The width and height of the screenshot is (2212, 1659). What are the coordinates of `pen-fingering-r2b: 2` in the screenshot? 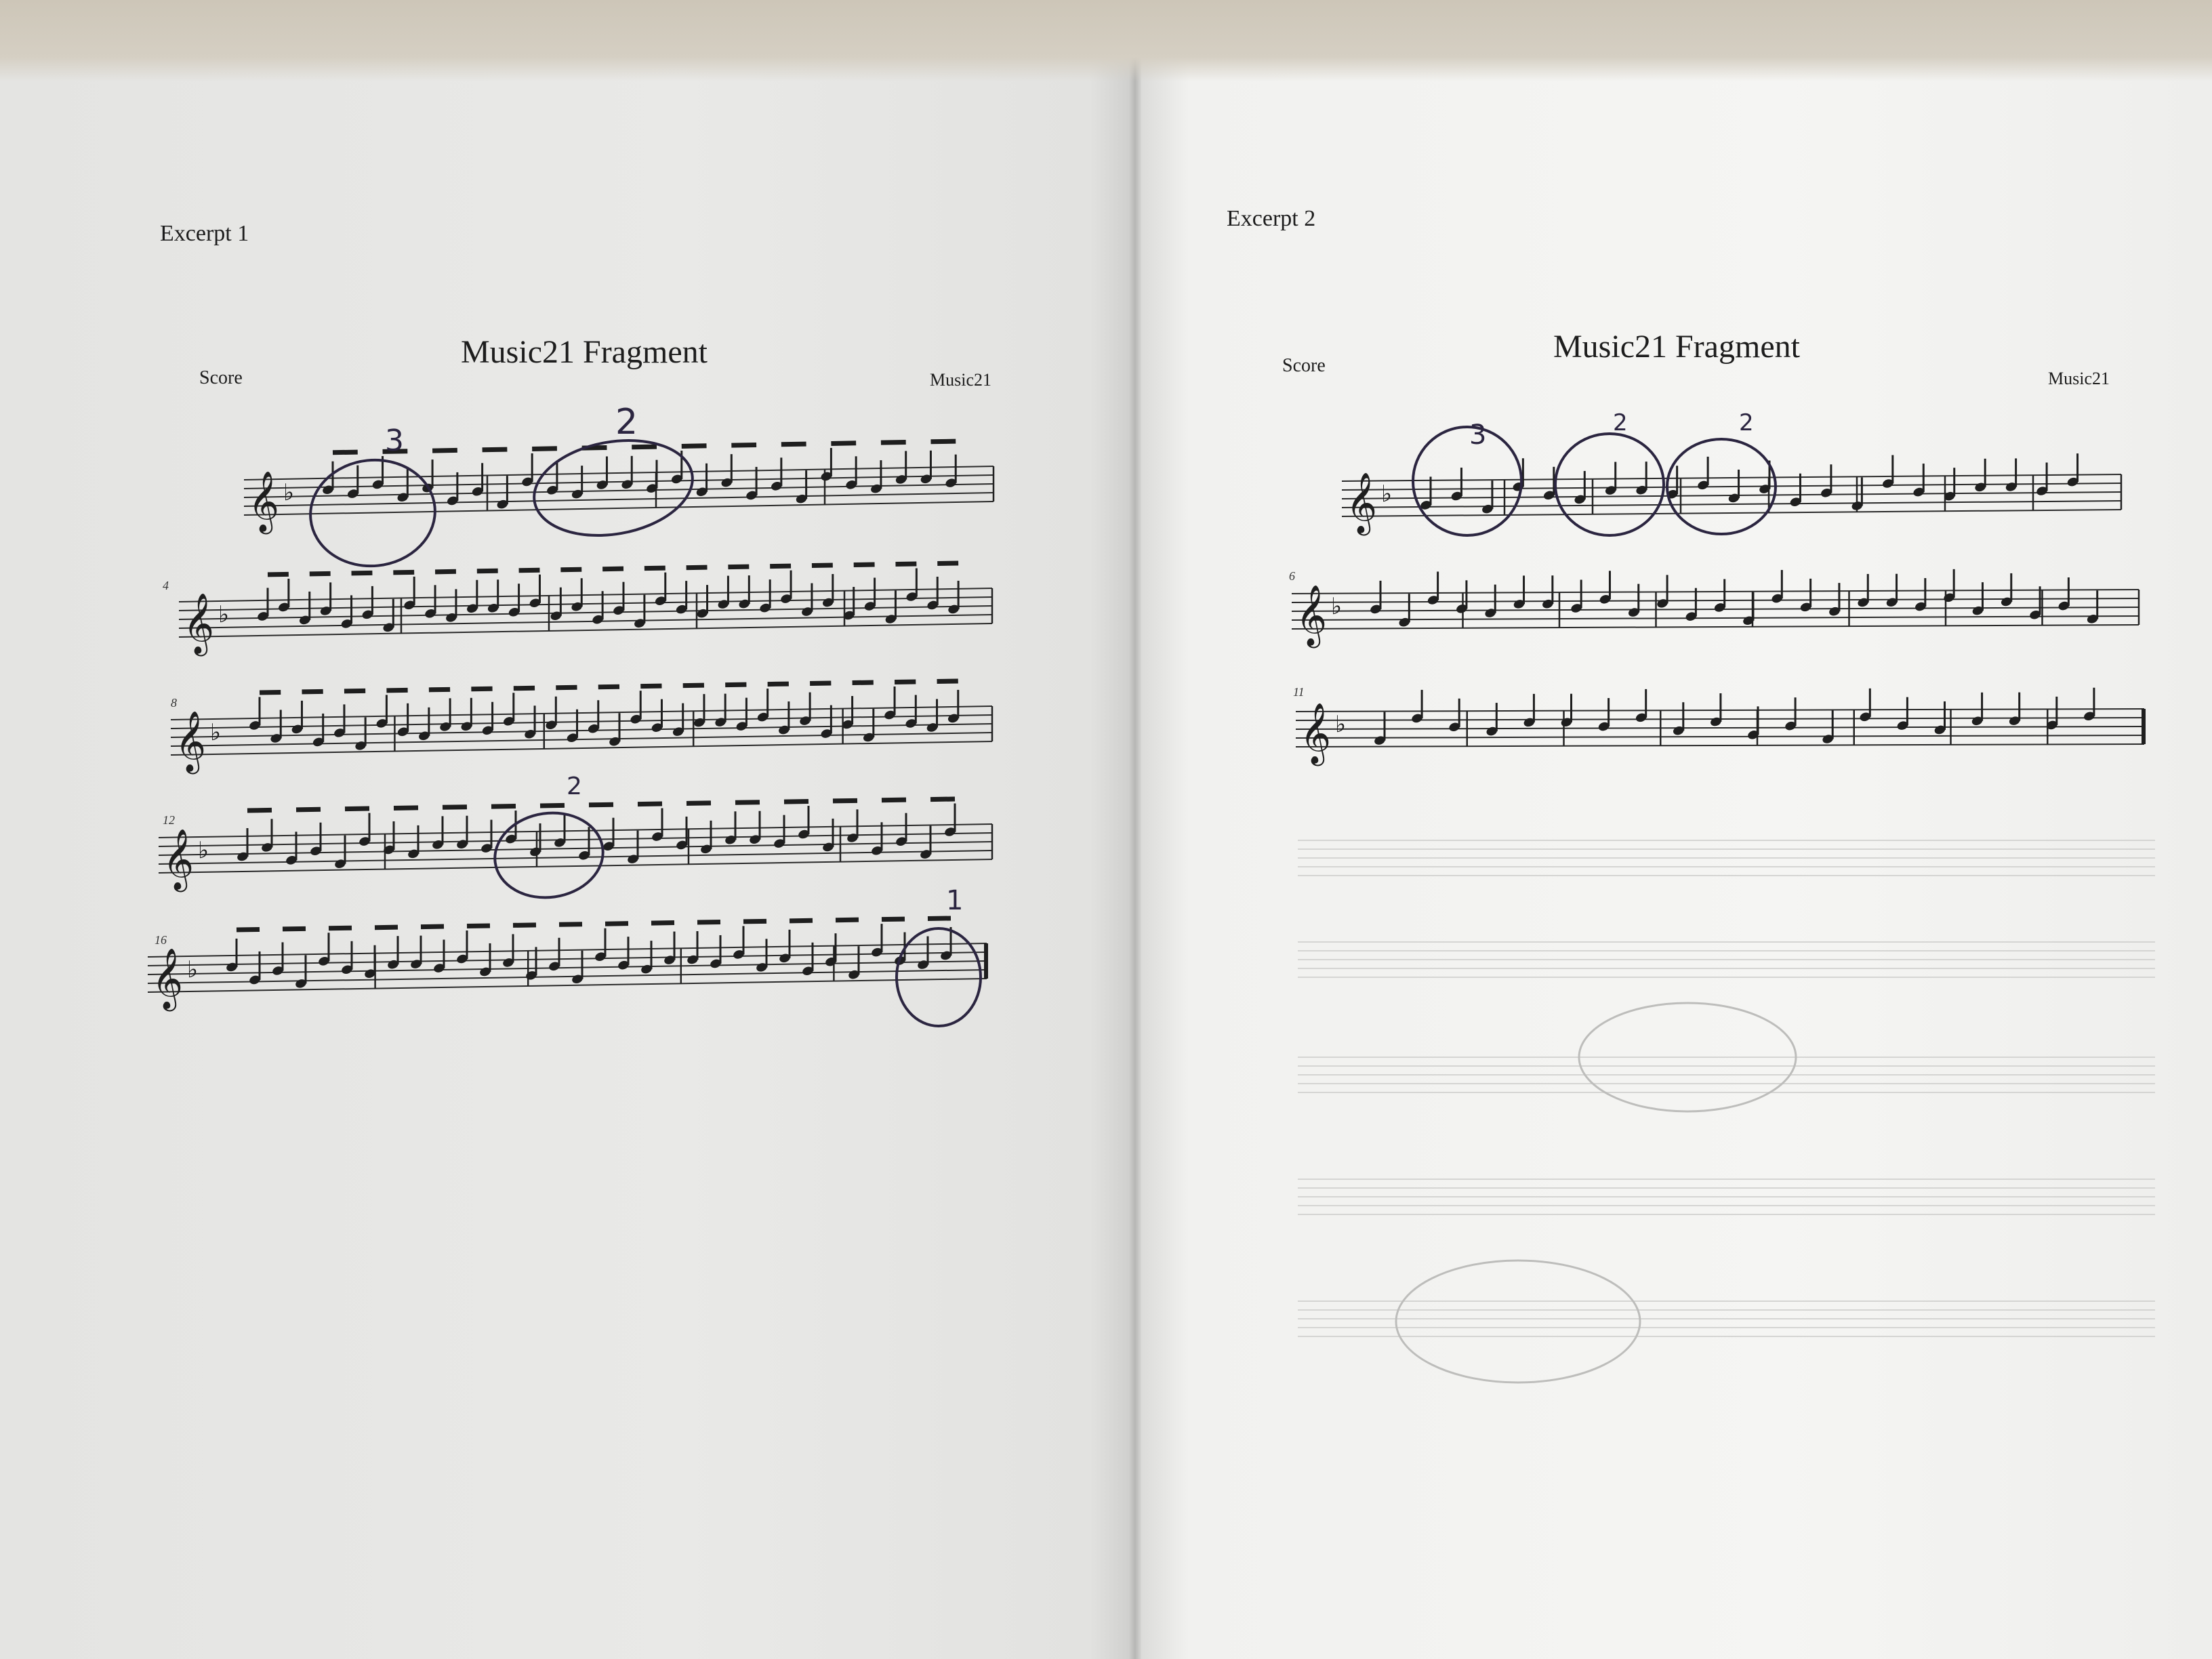 It's located at (1746, 422).